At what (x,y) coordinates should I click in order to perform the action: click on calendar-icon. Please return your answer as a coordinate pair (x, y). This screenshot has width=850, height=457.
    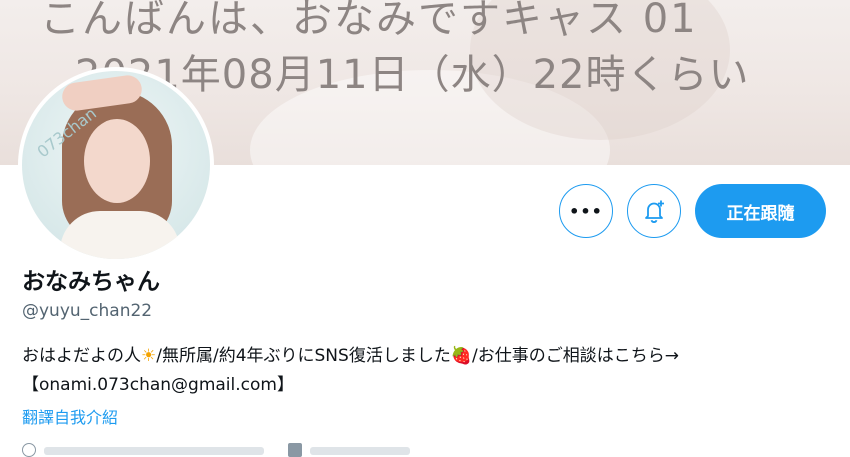
    Looking at the image, I should click on (295, 450).